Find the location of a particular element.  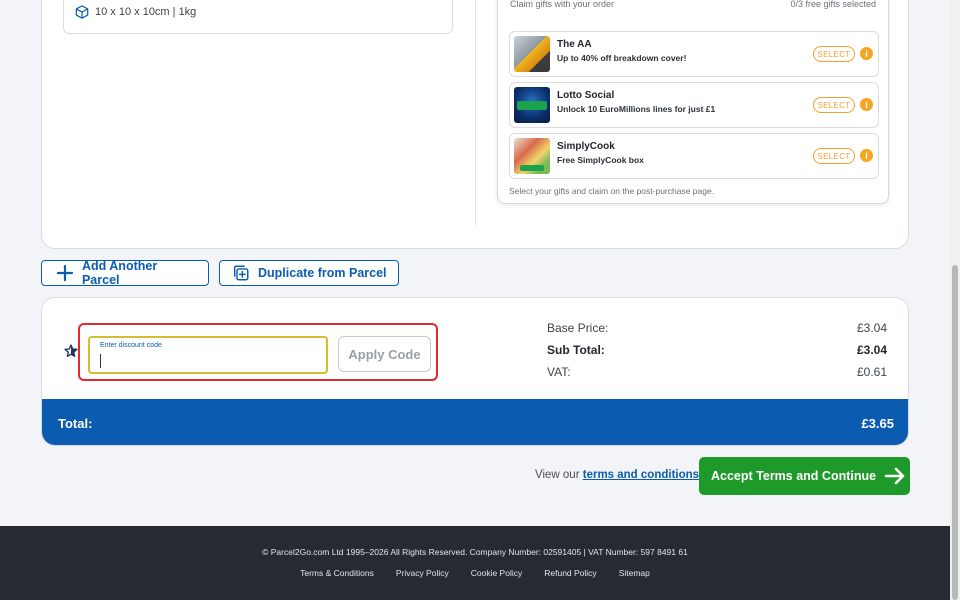

total-label: Total: is located at coordinates (75, 423).